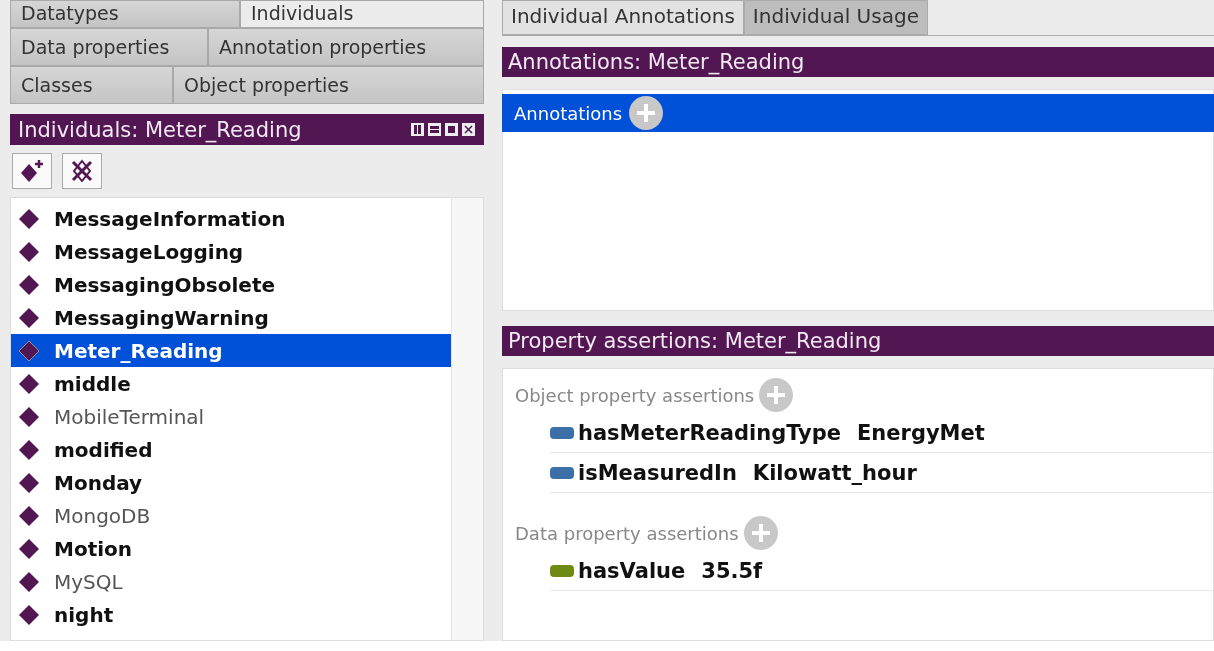 This screenshot has width=1214, height=651. I want to click on tab: Object properties, so click(328, 85).